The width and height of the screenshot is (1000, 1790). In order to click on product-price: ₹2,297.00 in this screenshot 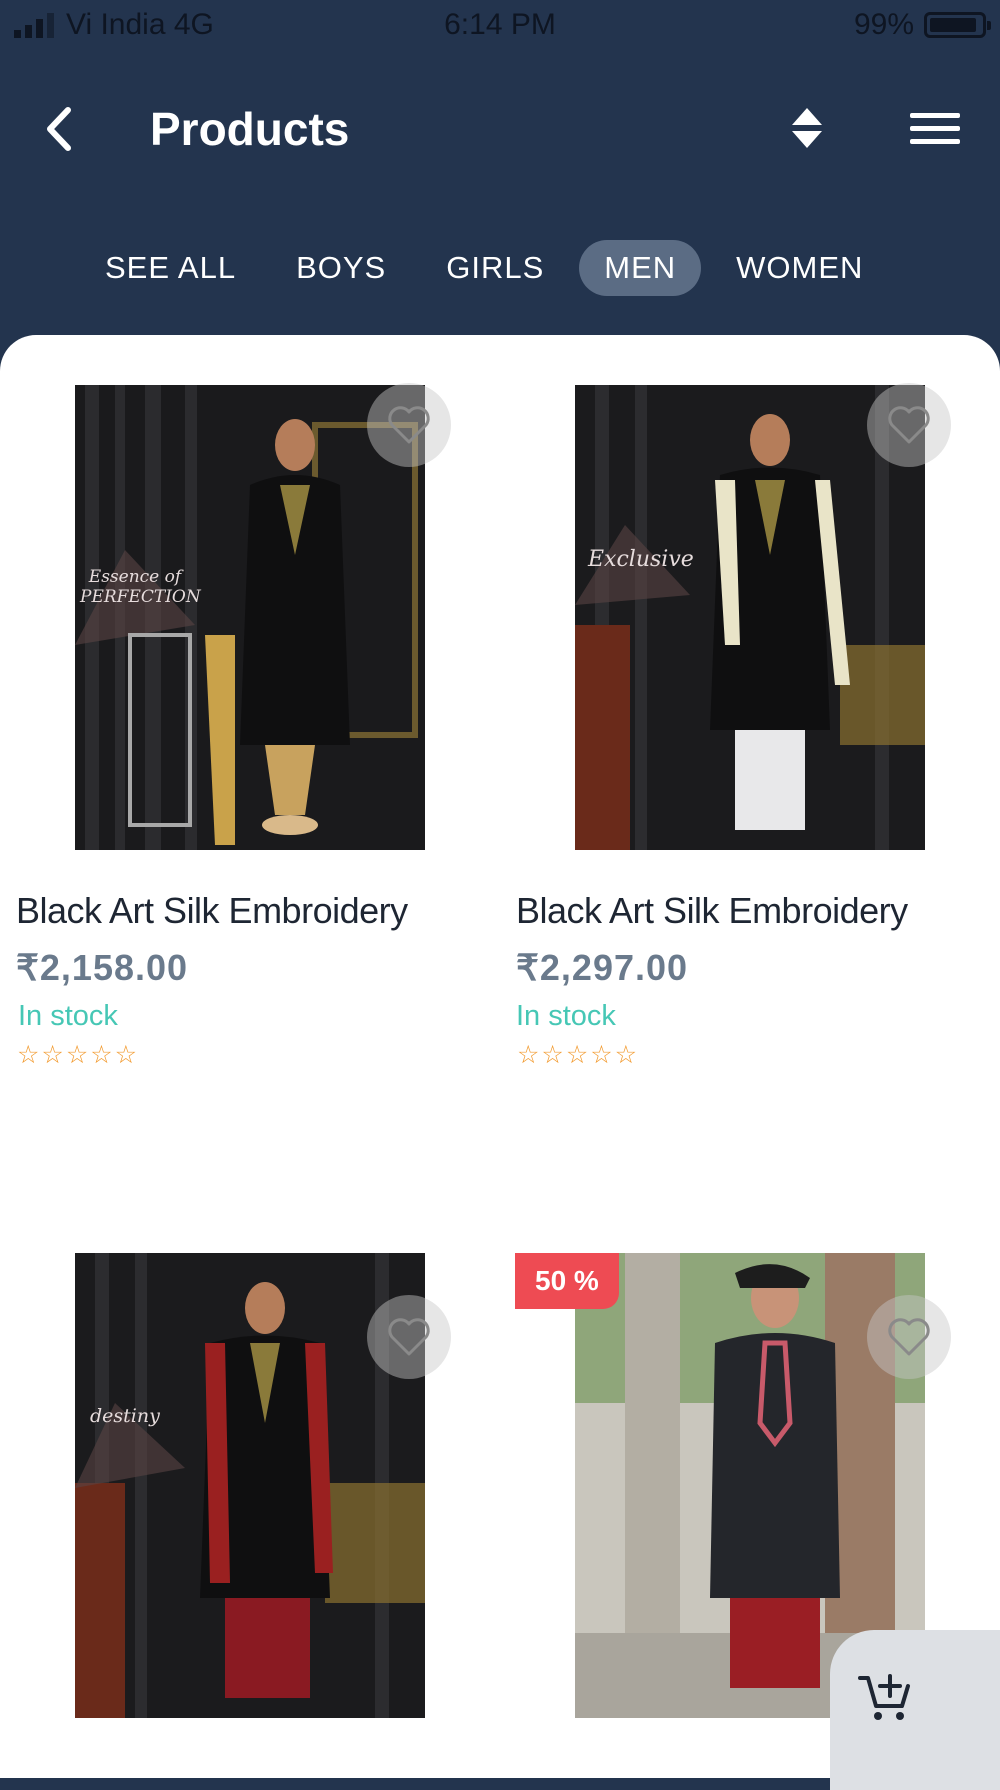, I will do `click(602, 967)`.